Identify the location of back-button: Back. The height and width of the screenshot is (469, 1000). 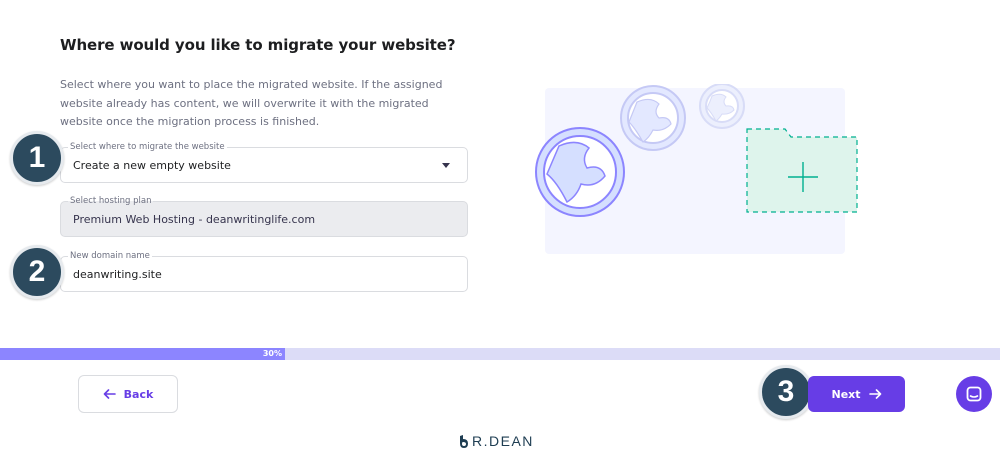
(128, 394).